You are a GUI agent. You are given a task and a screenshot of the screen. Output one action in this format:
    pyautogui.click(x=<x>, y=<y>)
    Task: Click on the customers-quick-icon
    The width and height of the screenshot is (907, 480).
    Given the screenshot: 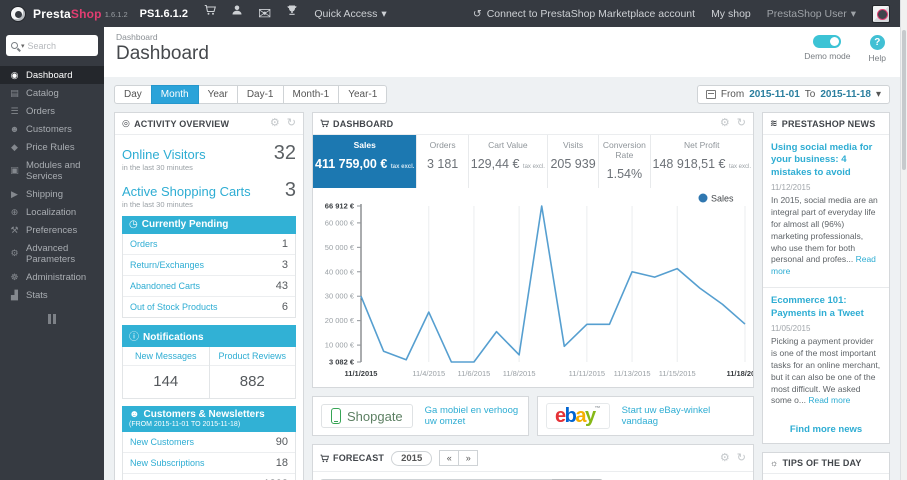 What is the action you would take?
    pyautogui.click(x=237, y=14)
    